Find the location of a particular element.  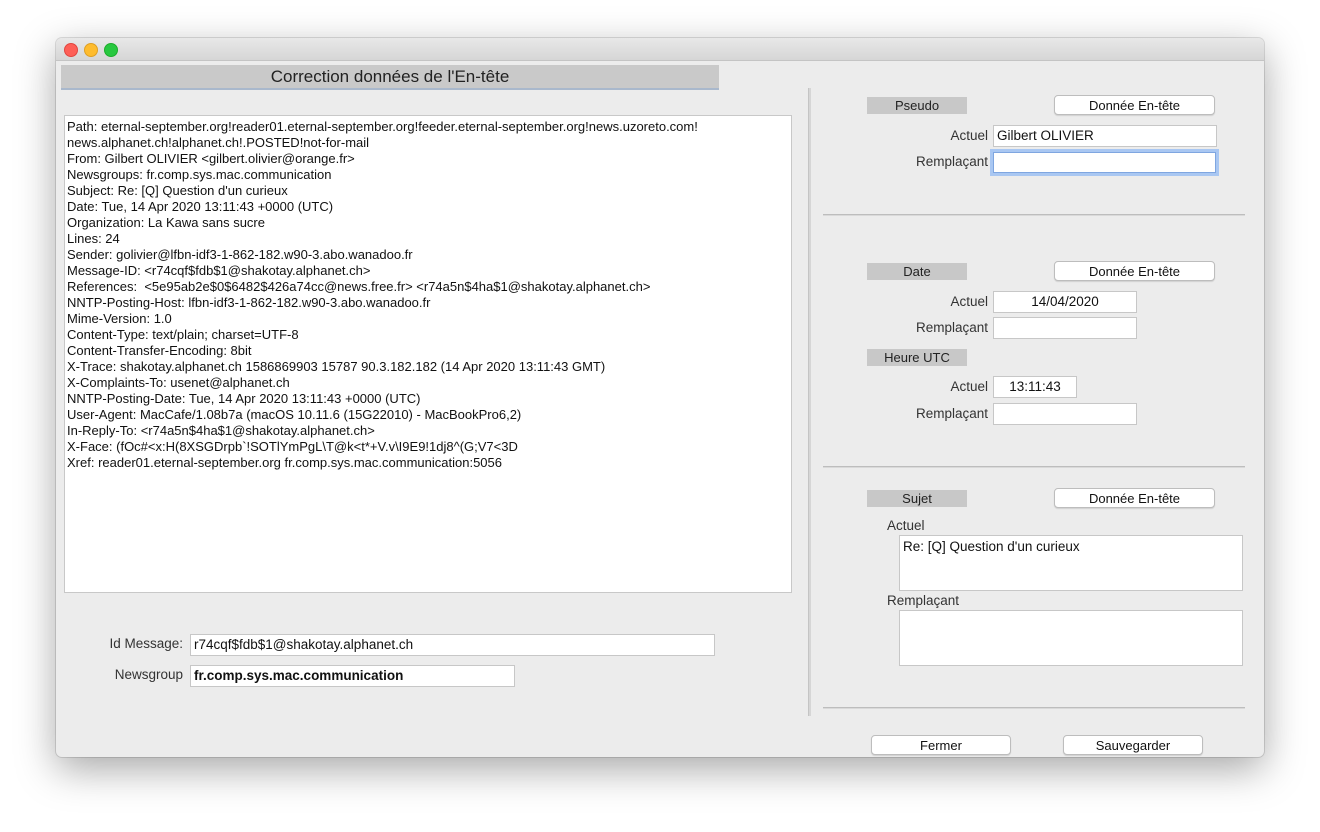

header-line: X-Complaints-To: usenet@alphanet.ch is located at coordinates (178, 382).